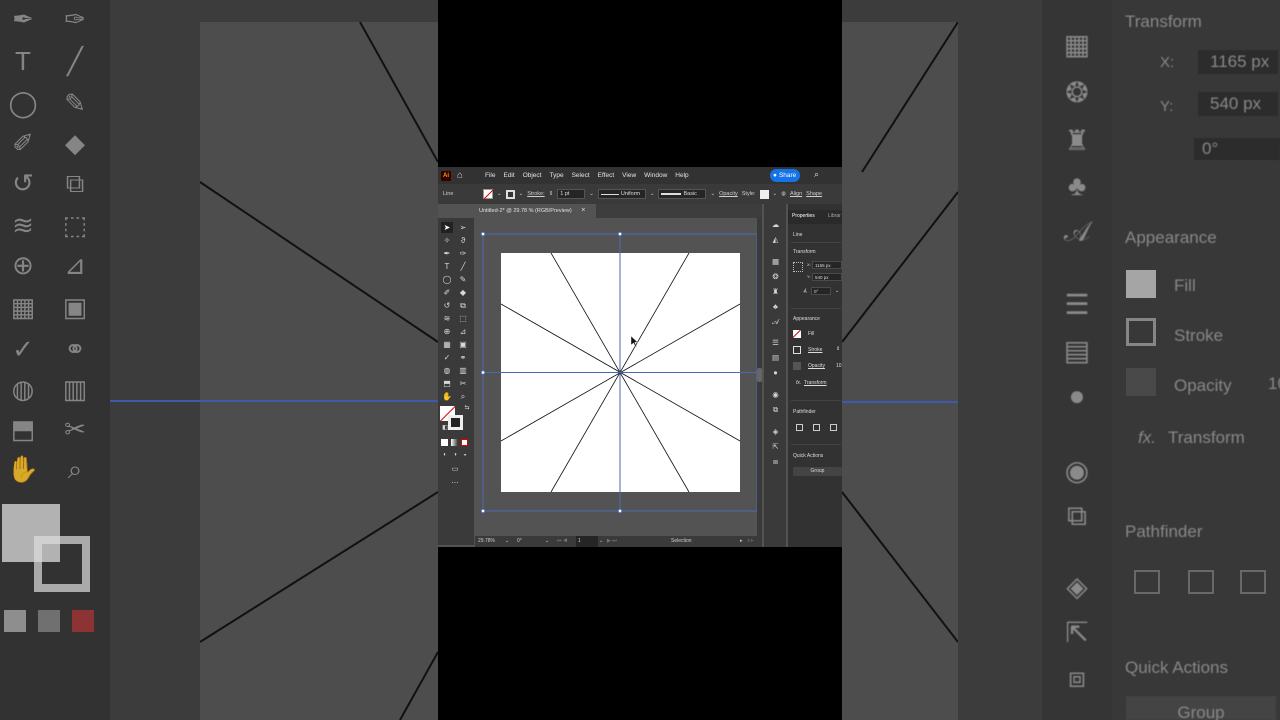  What do you see at coordinates (463, 357) in the screenshot?
I see `blend-tool-icon: ⚭` at bounding box center [463, 357].